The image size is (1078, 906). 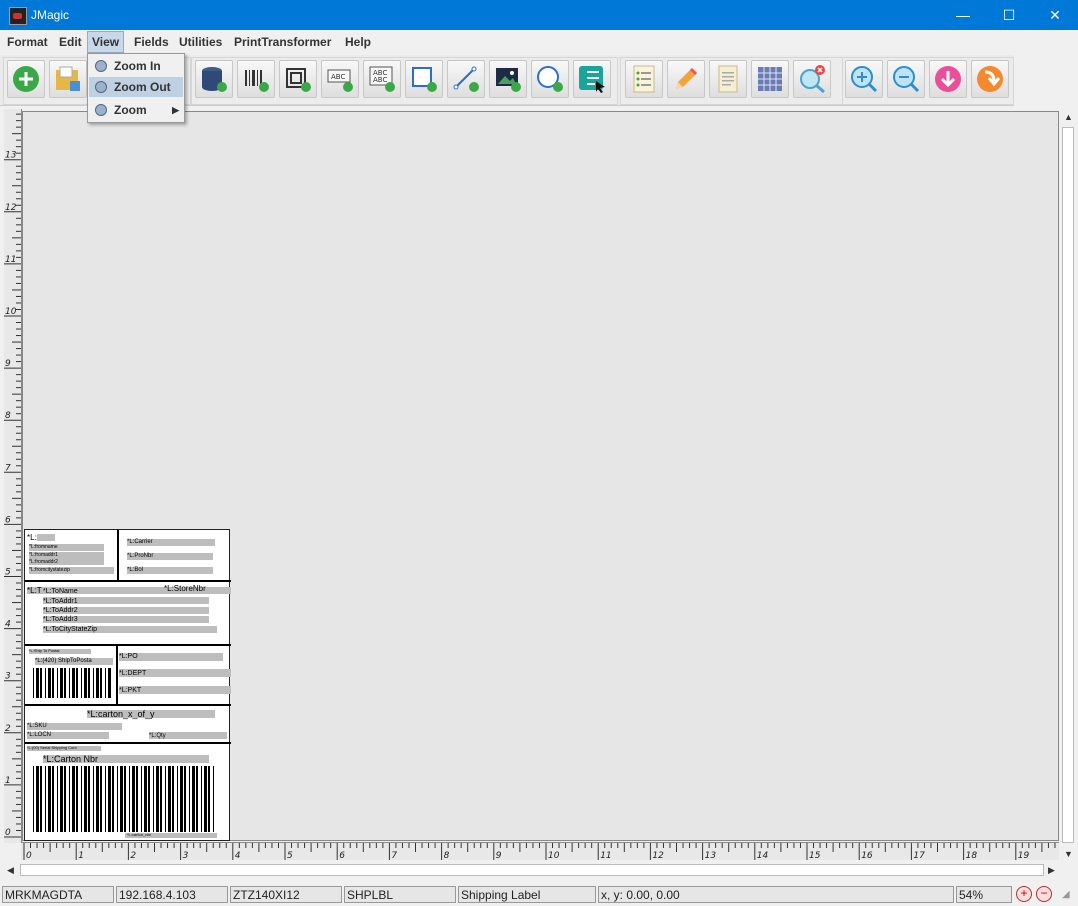 I want to click on ruler-label: 9, so click(x=499, y=855).